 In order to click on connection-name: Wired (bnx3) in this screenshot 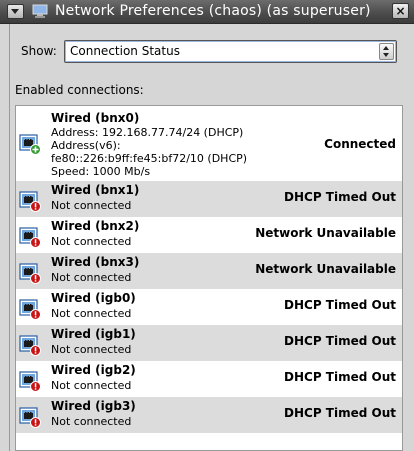, I will do `click(95, 262)`.